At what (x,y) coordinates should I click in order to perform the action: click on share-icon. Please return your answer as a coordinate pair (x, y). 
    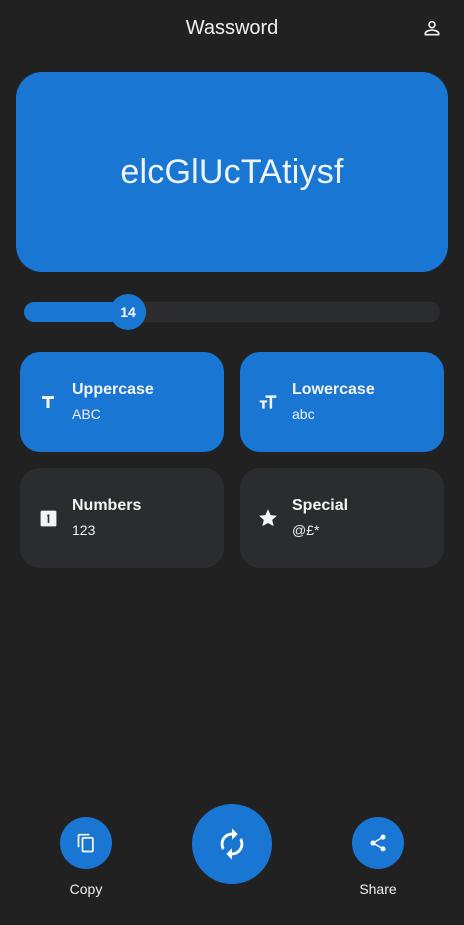
    Looking at the image, I should click on (378, 843).